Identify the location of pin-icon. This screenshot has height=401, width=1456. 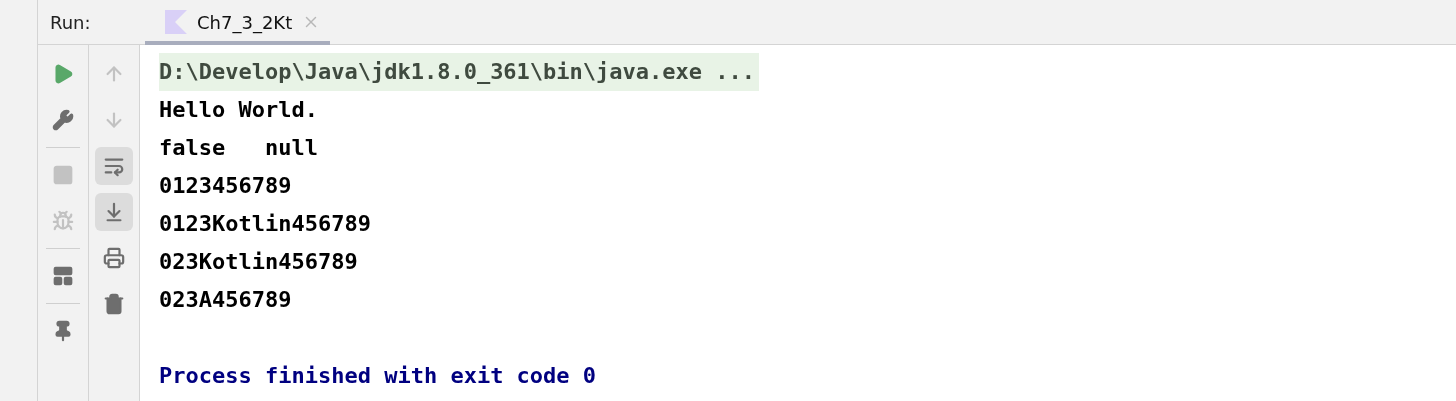
(63, 331).